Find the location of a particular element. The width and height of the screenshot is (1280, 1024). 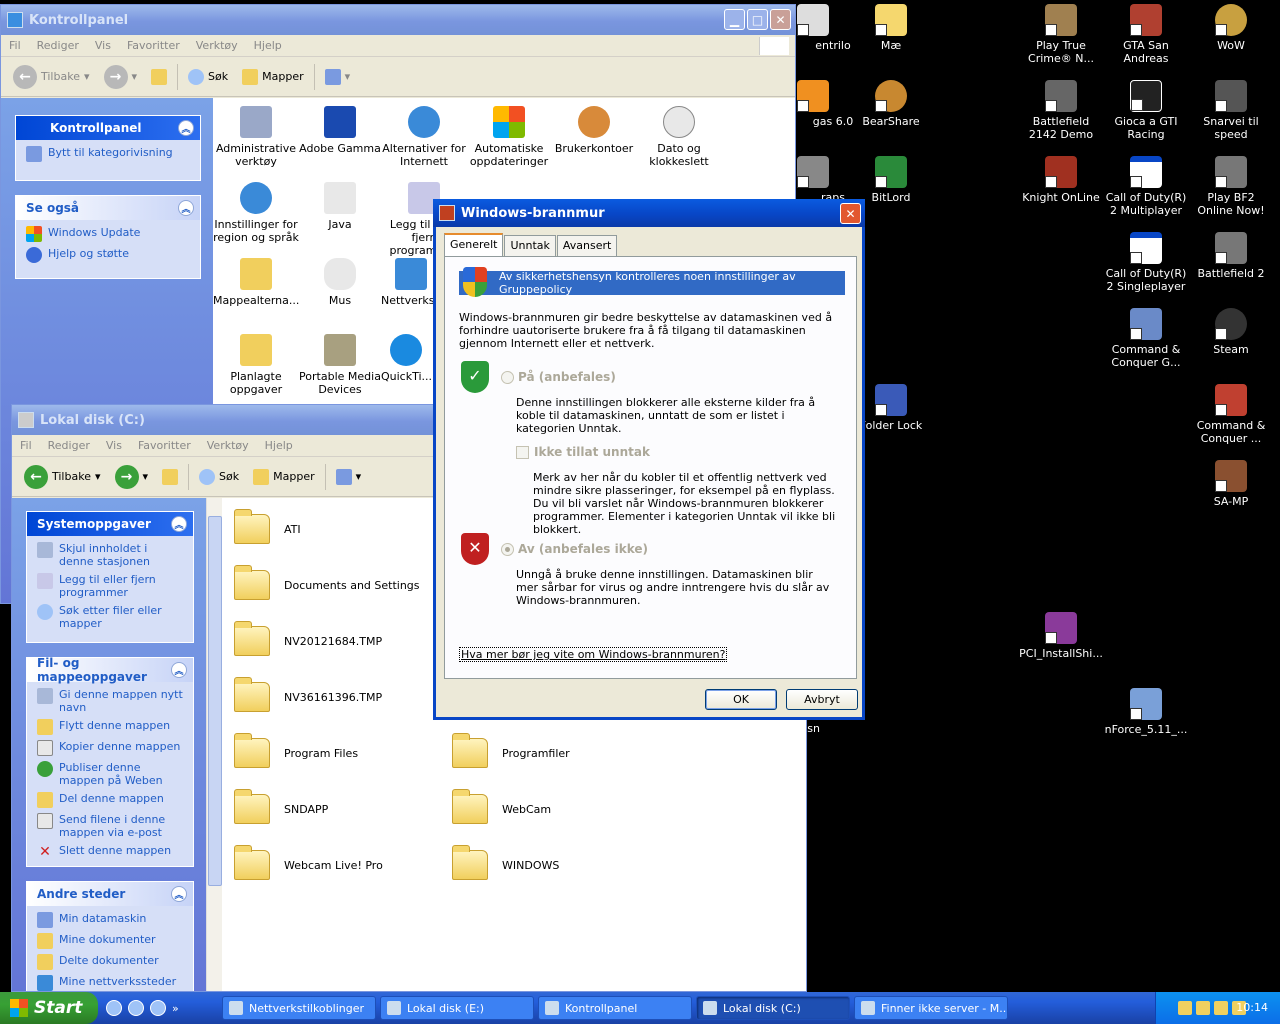

firewall-titlebar: Windows-brannmur ✕ is located at coordinates (649, 213).